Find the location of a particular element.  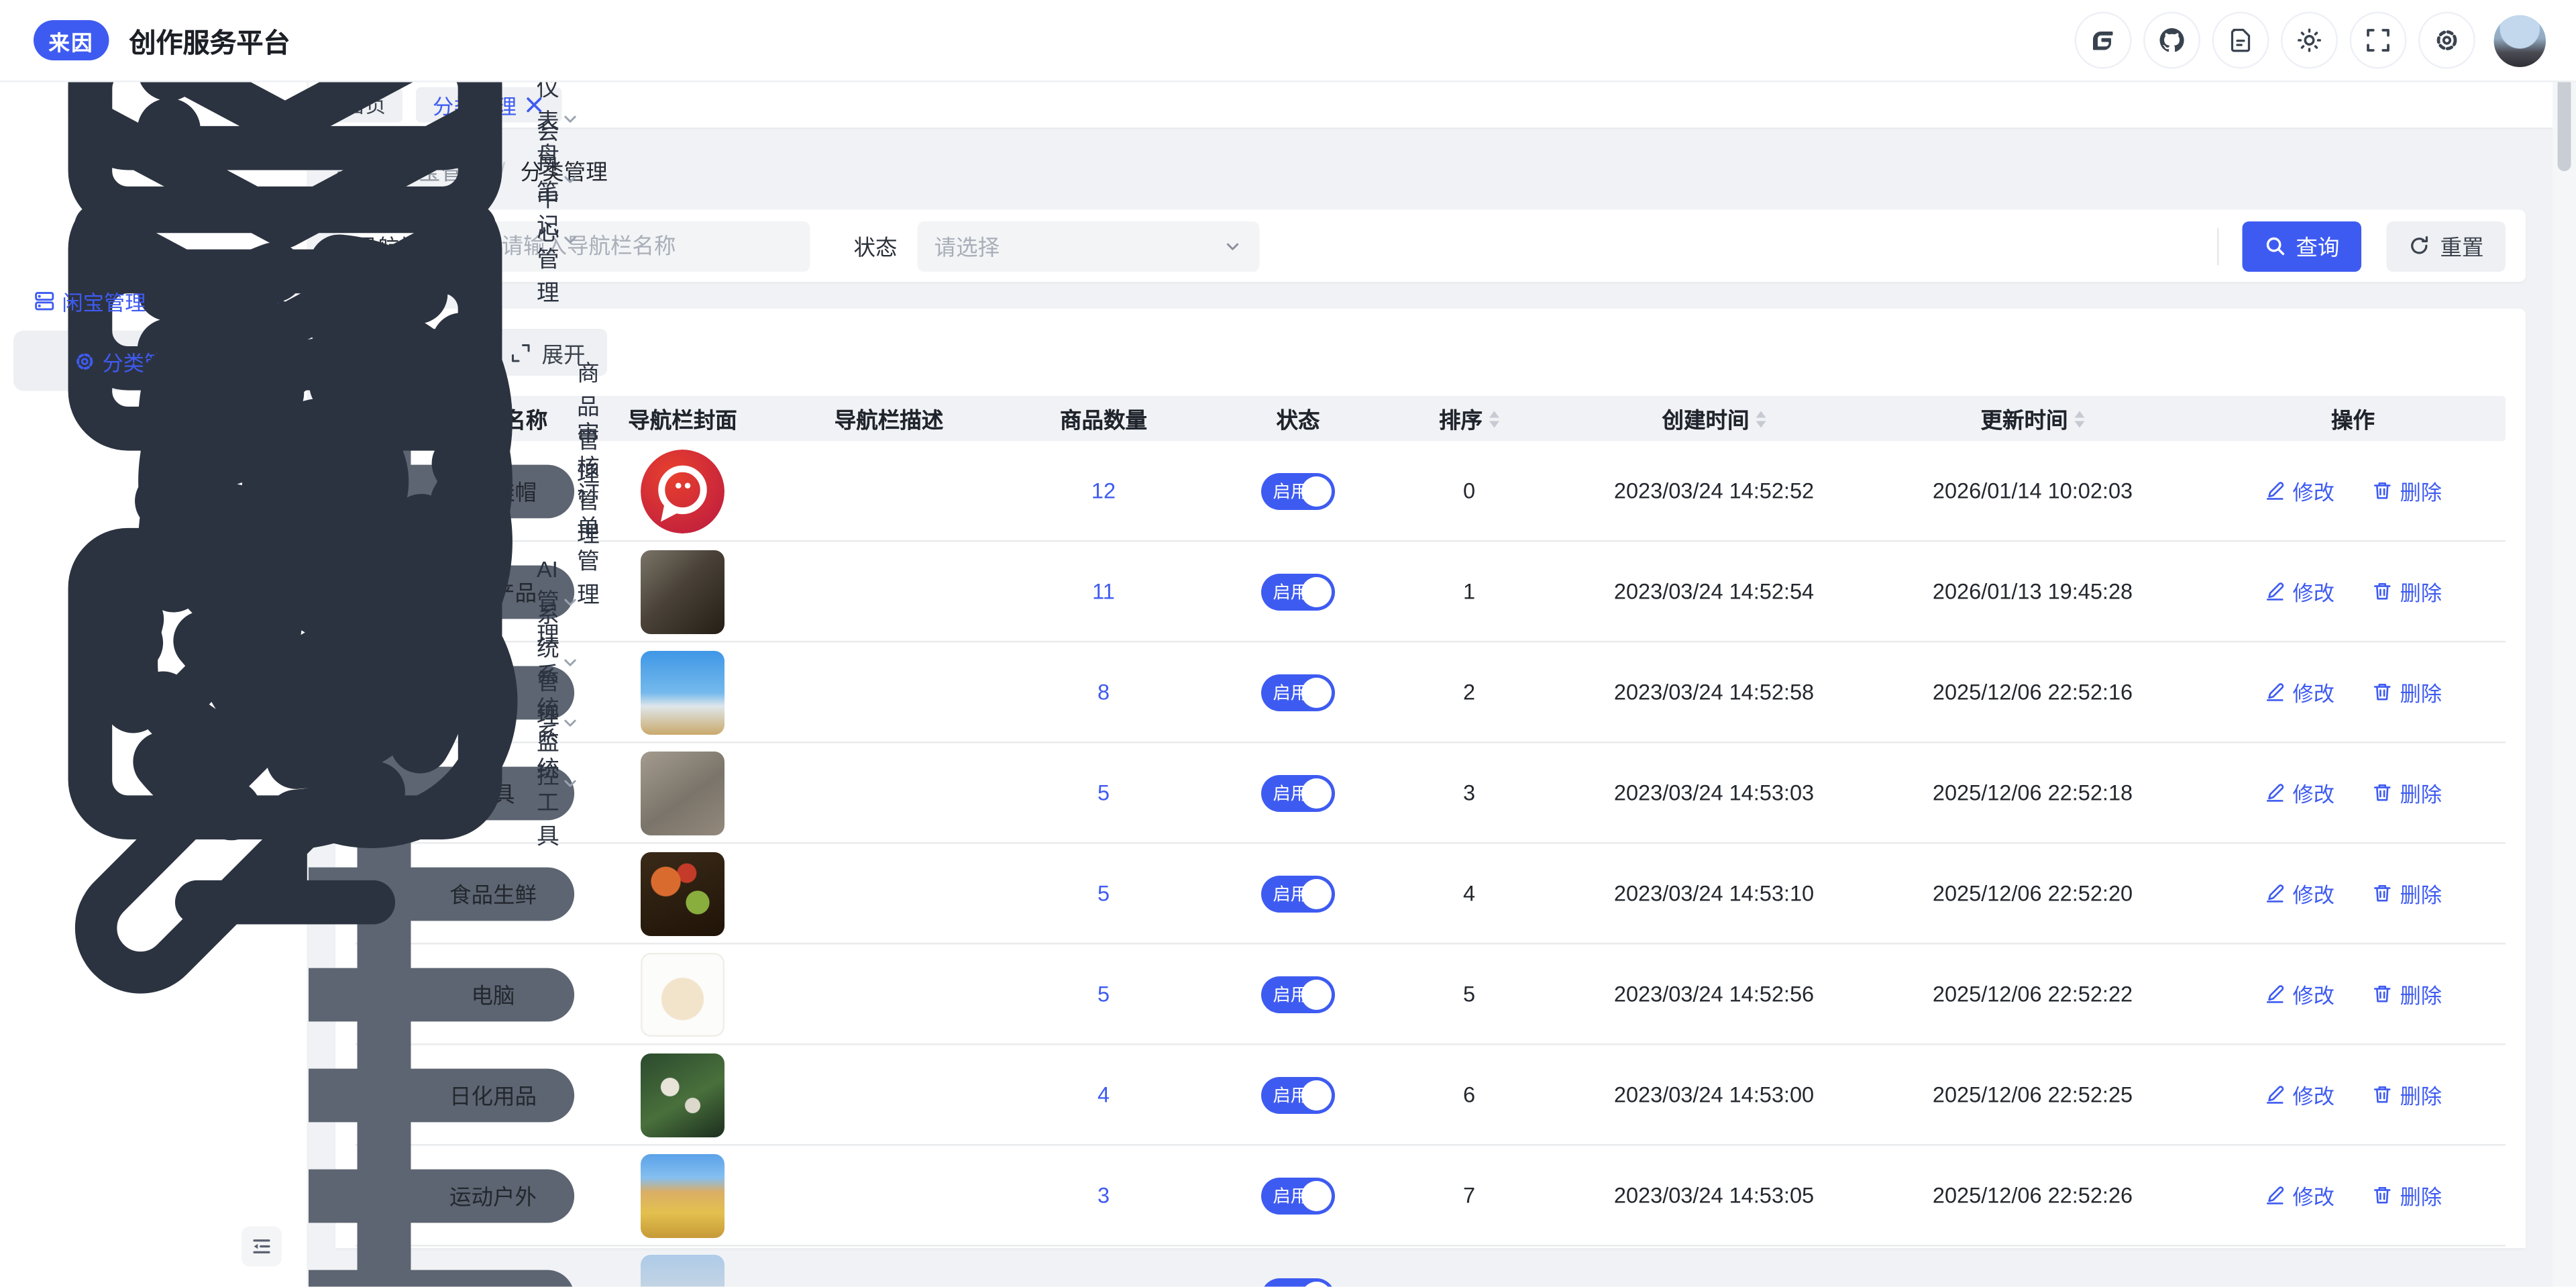

reset-button: 重置 is located at coordinates (2446, 245).